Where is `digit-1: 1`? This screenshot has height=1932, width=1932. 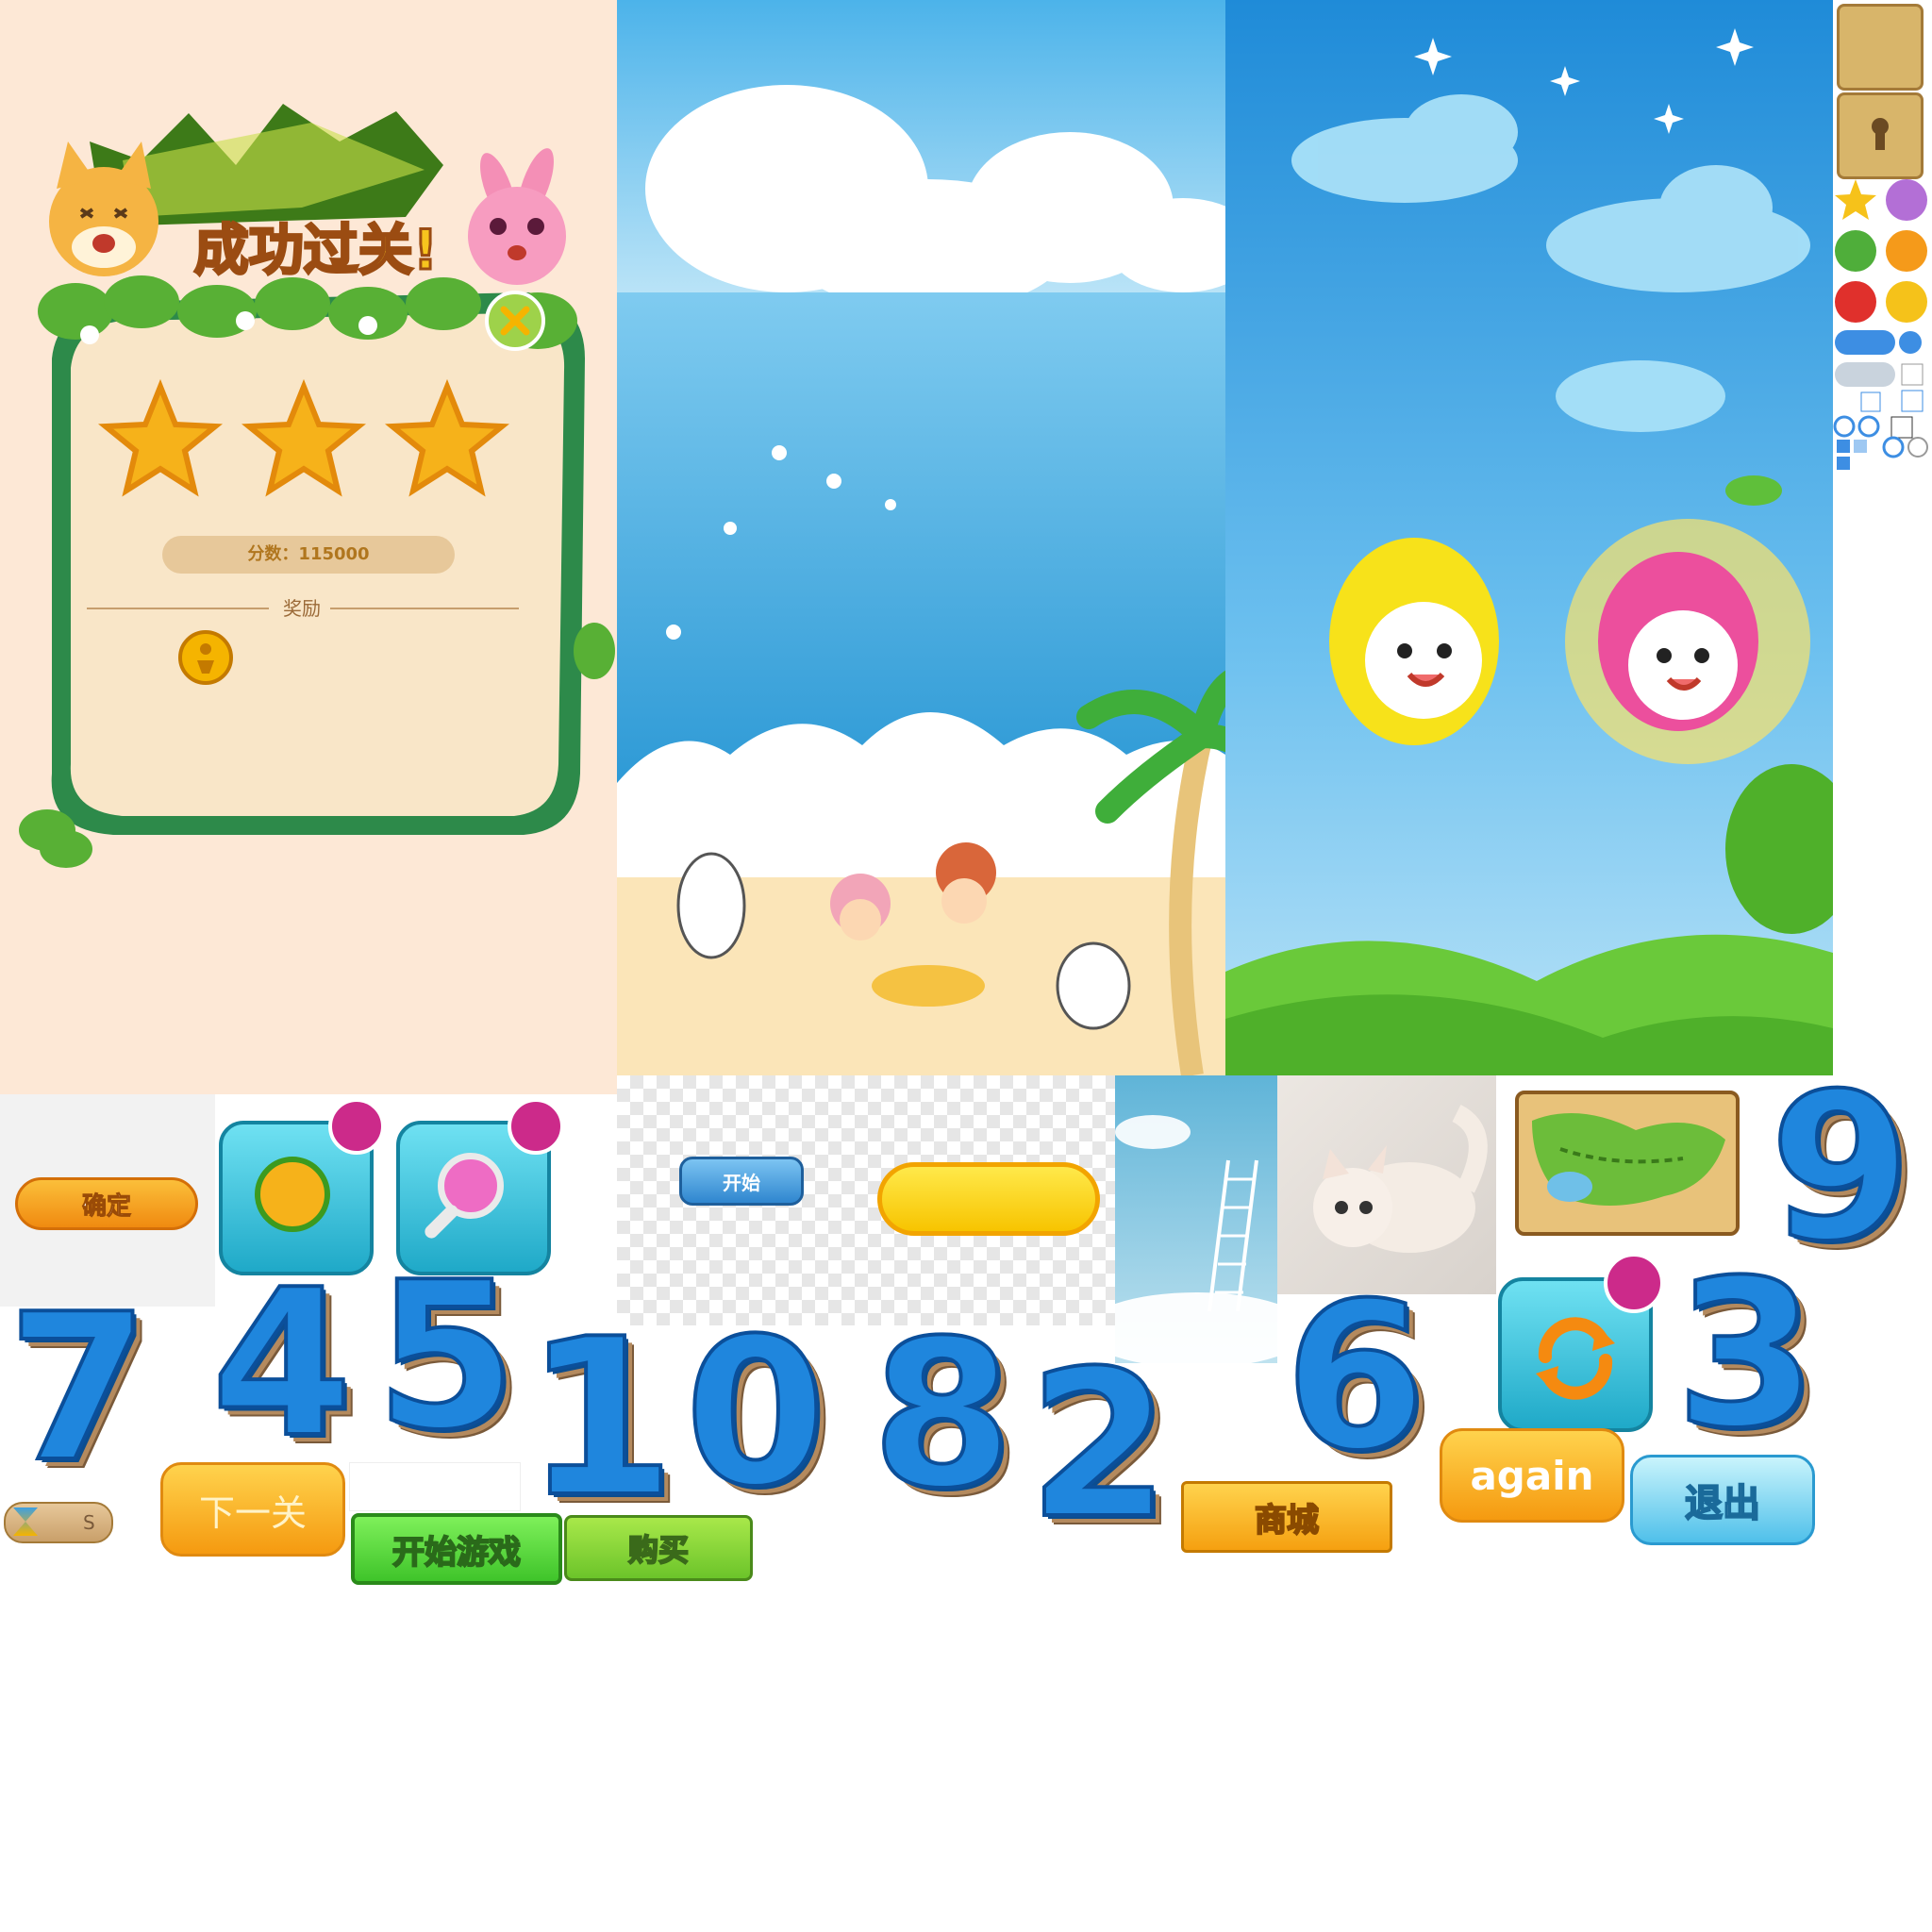 digit-1: 1 is located at coordinates (600, 1419).